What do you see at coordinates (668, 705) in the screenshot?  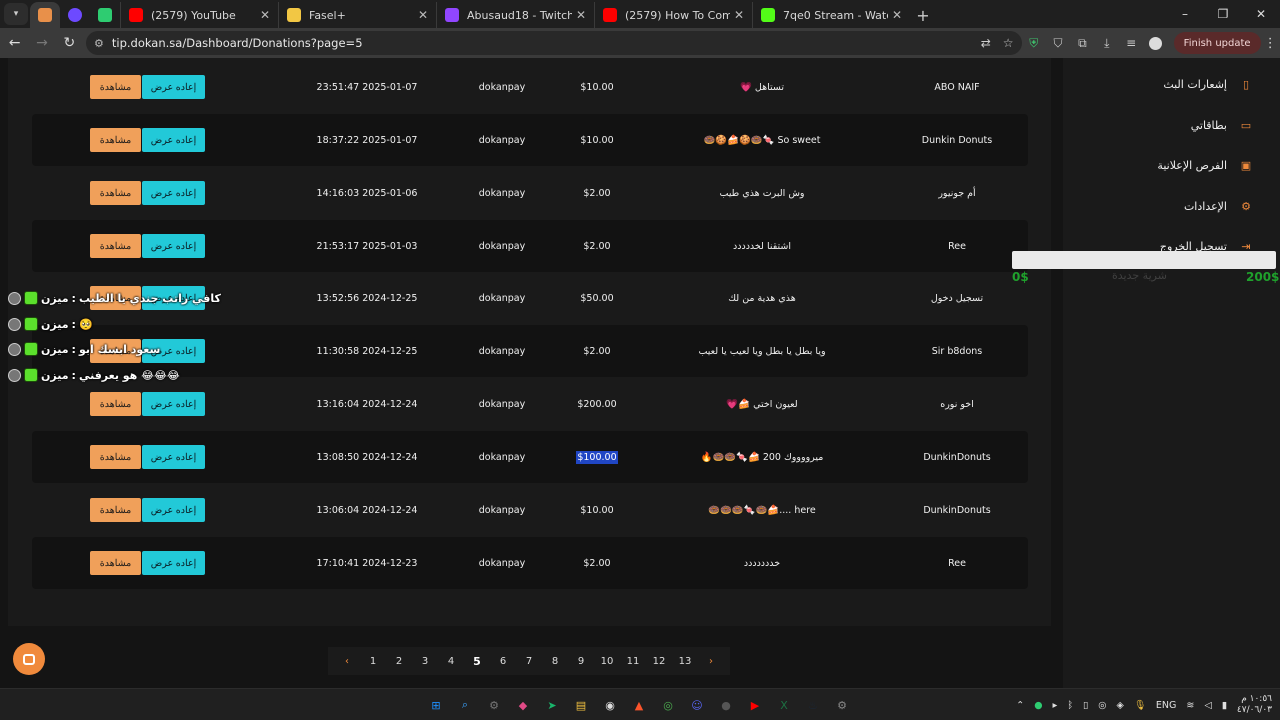 I see `chrome-icon: ◎` at bounding box center [668, 705].